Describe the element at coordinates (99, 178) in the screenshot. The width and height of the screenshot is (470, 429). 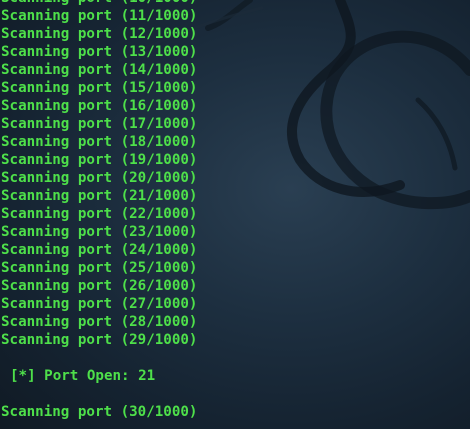
I see `scan-progress-line: Scanning port (20/1000)` at that location.